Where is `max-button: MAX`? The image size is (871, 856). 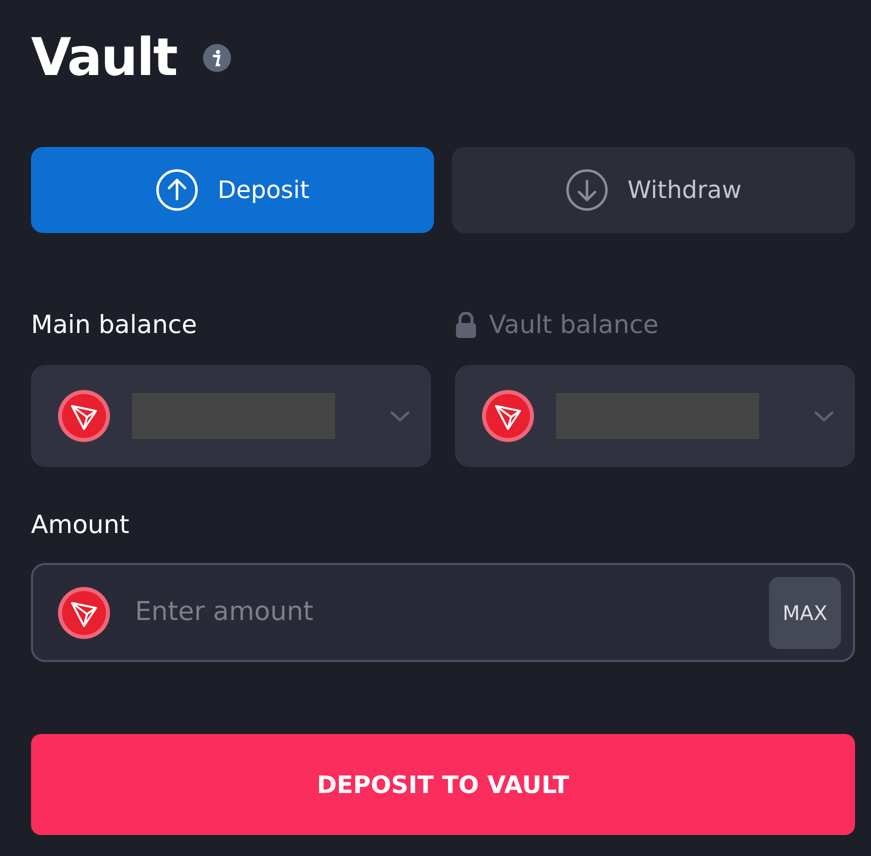 max-button: MAX is located at coordinates (805, 612).